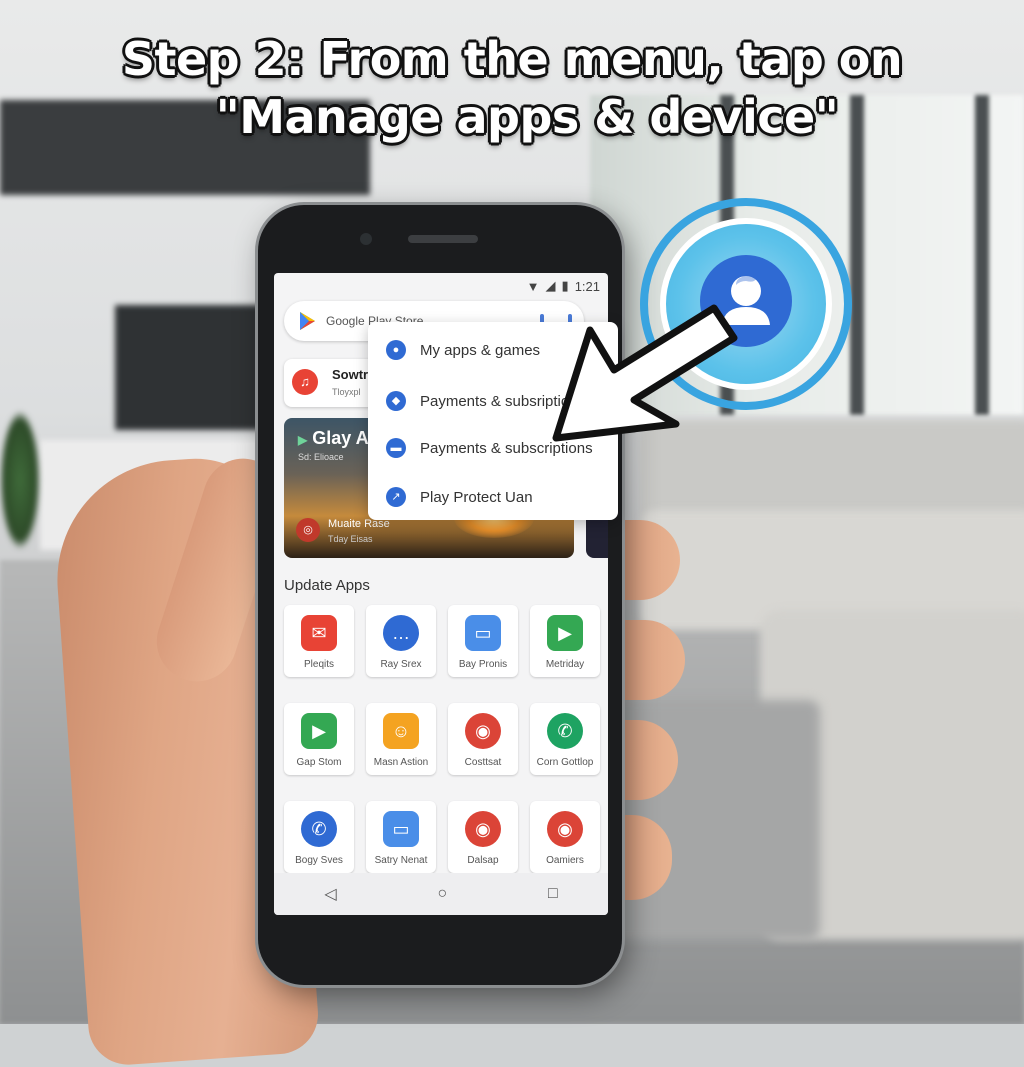 Image resolution: width=1024 pixels, height=1067 pixels. I want to click on app-label: Satry Nenat, so click(401, 860).